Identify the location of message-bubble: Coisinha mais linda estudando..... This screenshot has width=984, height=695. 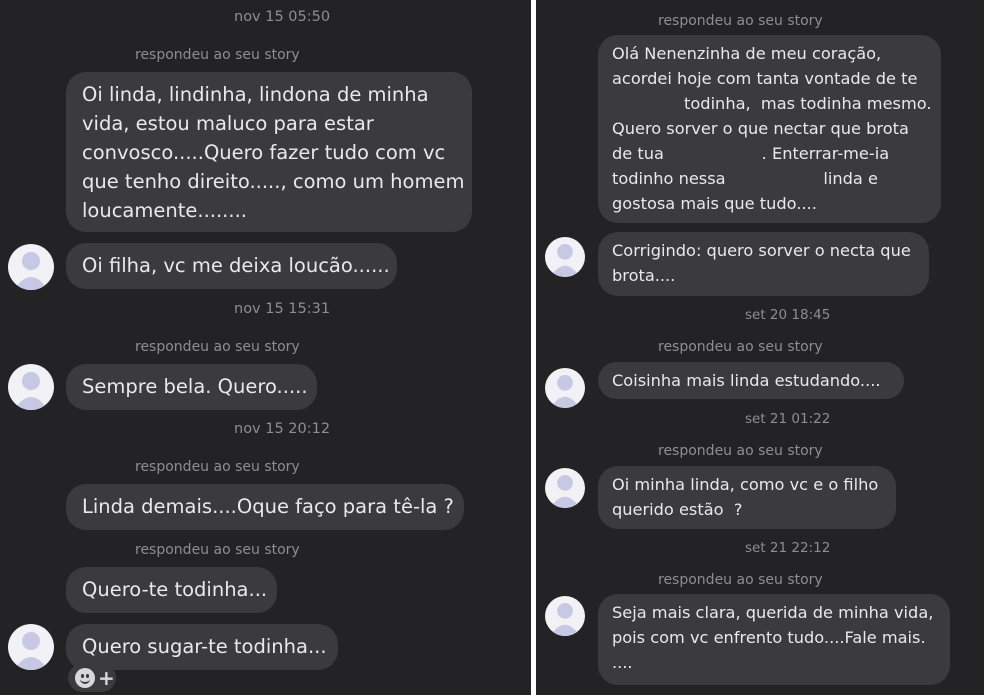
(751, 380).